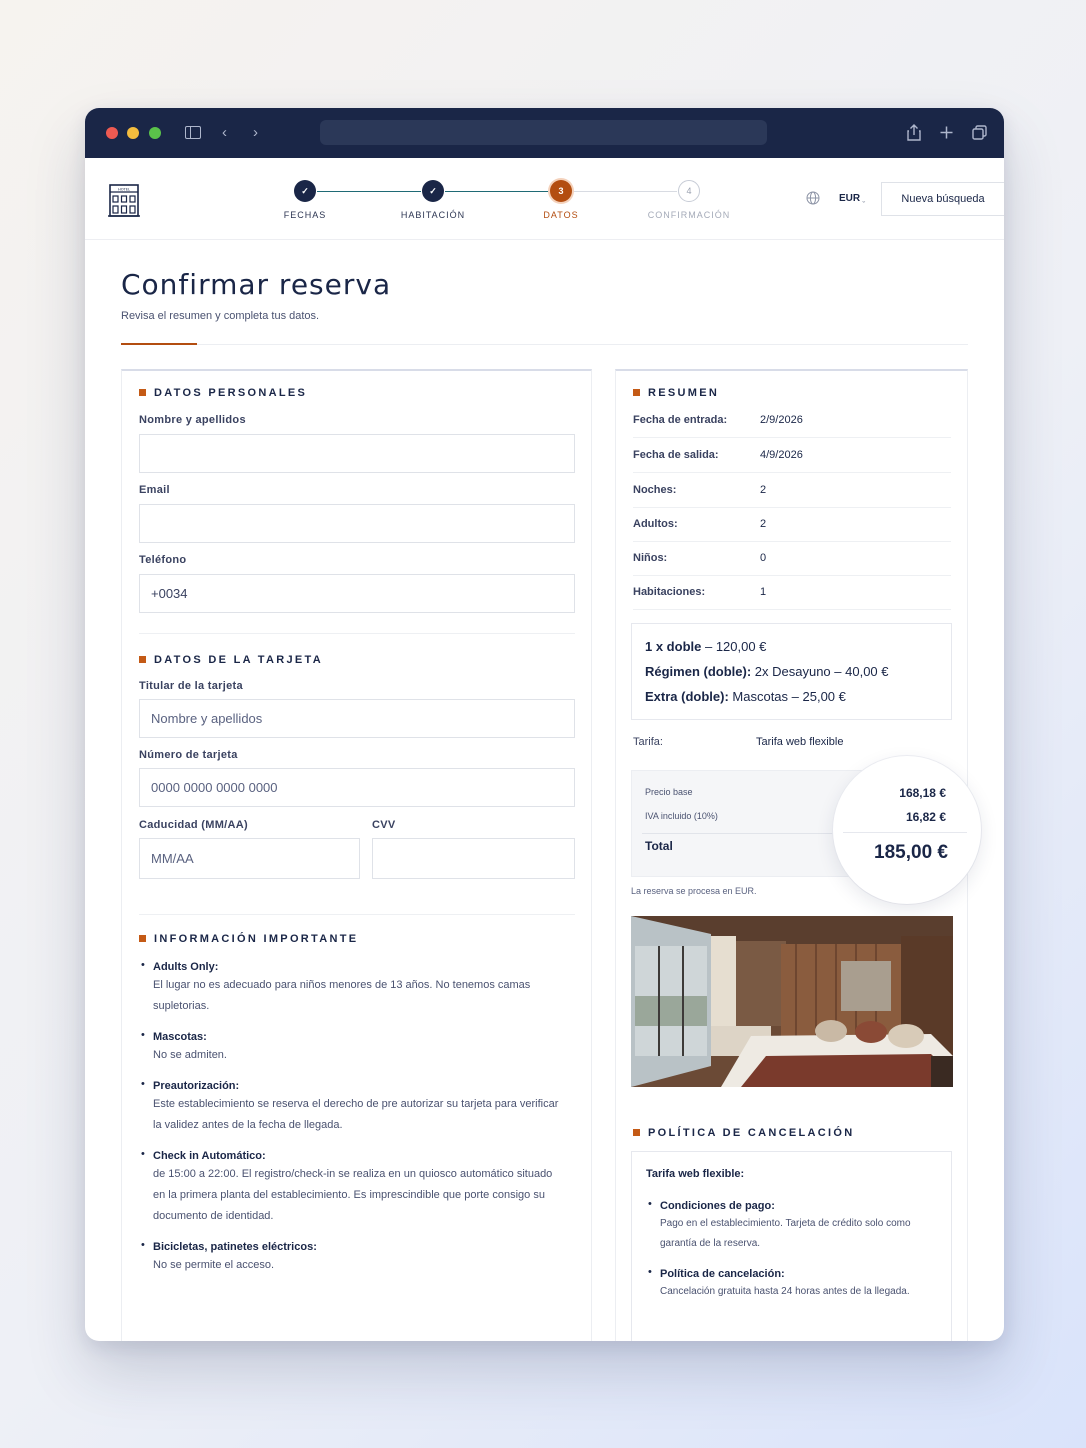  What do you see at coordinates (196, 1086) in the screenshot?
I see `info-item-title: Preautorización:` at bounding box center [196, 1086].